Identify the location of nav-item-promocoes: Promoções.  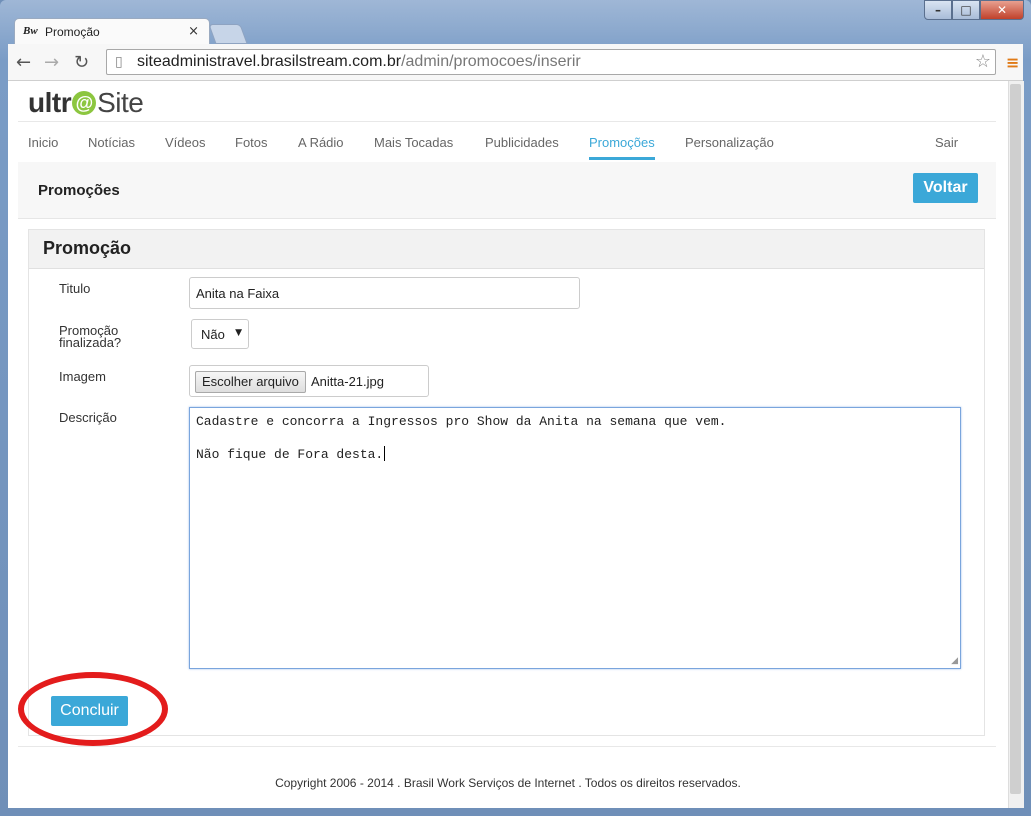
(622, 142).